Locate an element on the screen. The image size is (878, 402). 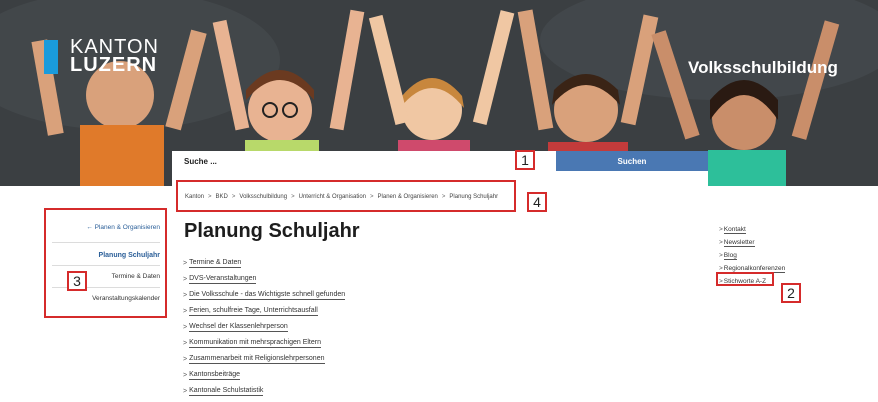
search-bar: Suche ... Suchen is located at coordinates (440, 161).